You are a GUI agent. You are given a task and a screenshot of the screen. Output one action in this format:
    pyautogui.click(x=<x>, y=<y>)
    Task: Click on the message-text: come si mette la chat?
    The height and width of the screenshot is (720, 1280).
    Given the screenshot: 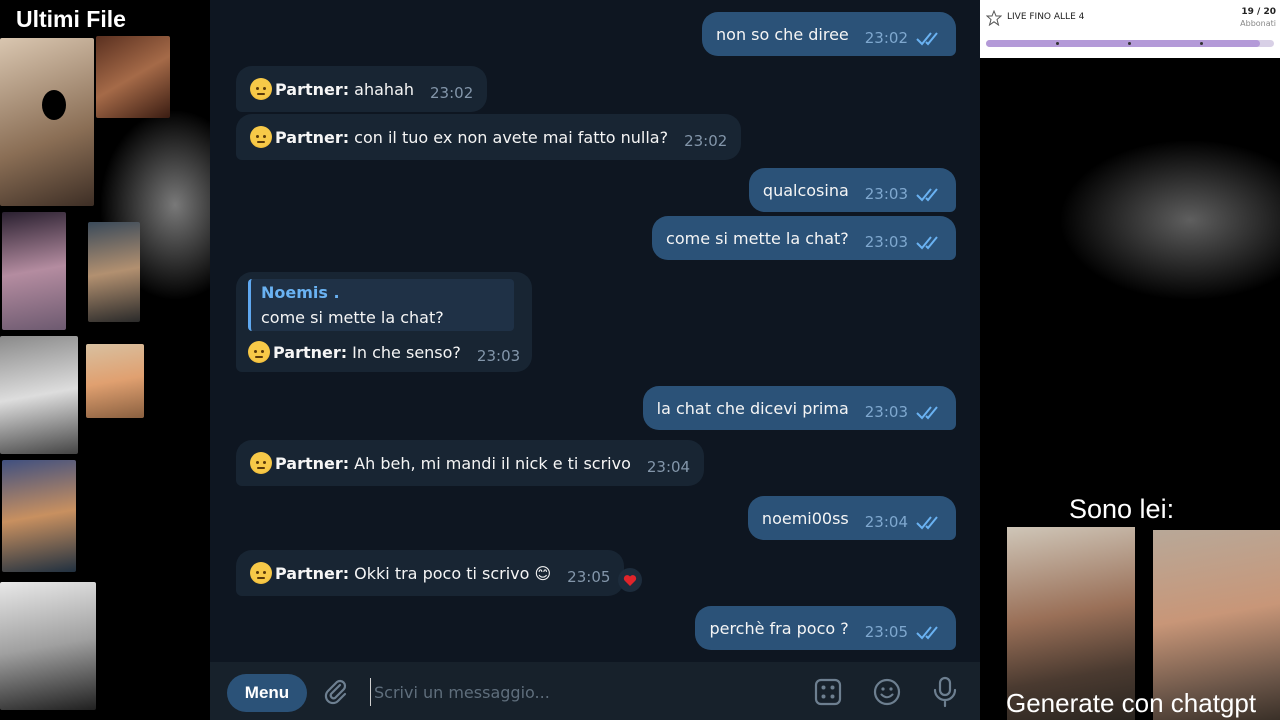 What is the action you would take?
    pyautogui.click(x=757, y=238)
    